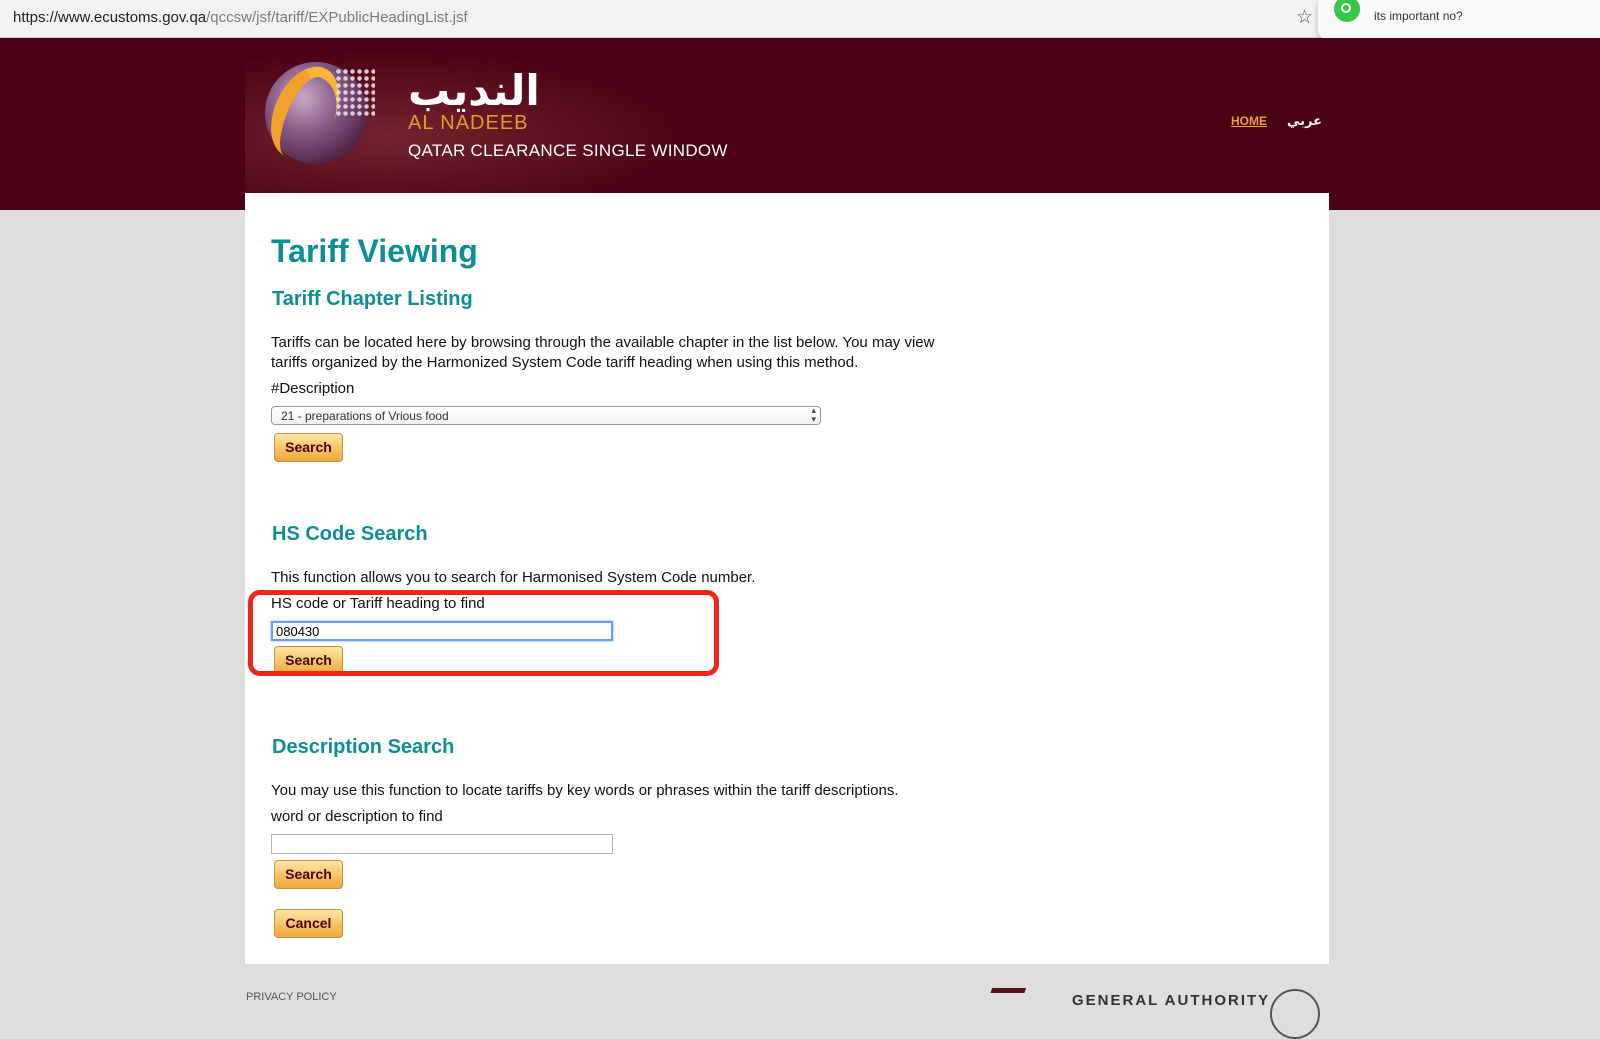 The height and width of the screenshot is (1039, 1600). What do you see at coordinates (1249, 121) in the screenshot?
I see `nav-home-link: HOME` at bounding box center [1249, 121].